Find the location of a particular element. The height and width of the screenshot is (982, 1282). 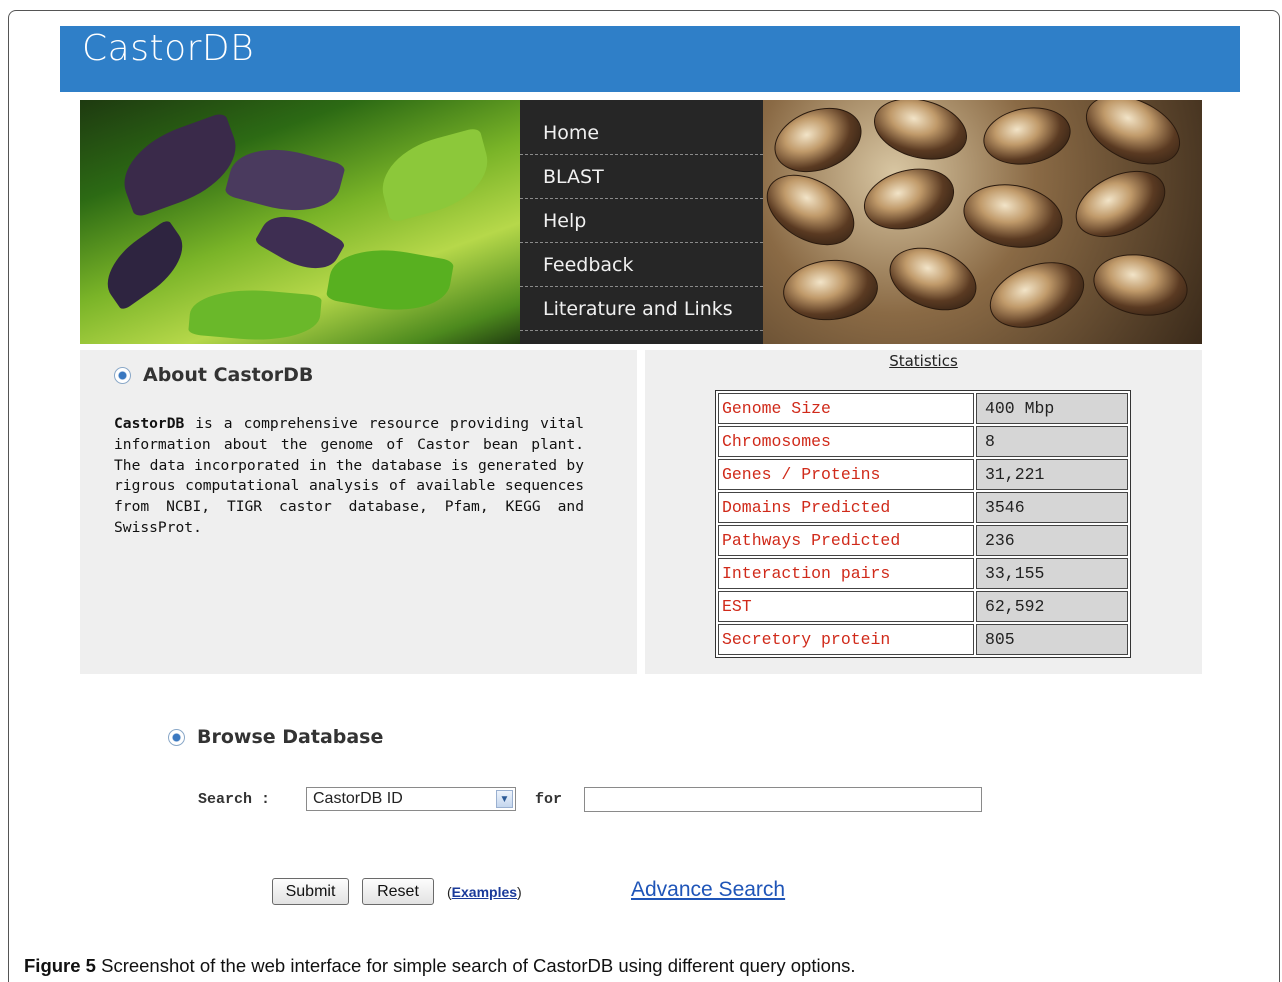

stat-label: Chromosomes is located at coordinates (846, 441).